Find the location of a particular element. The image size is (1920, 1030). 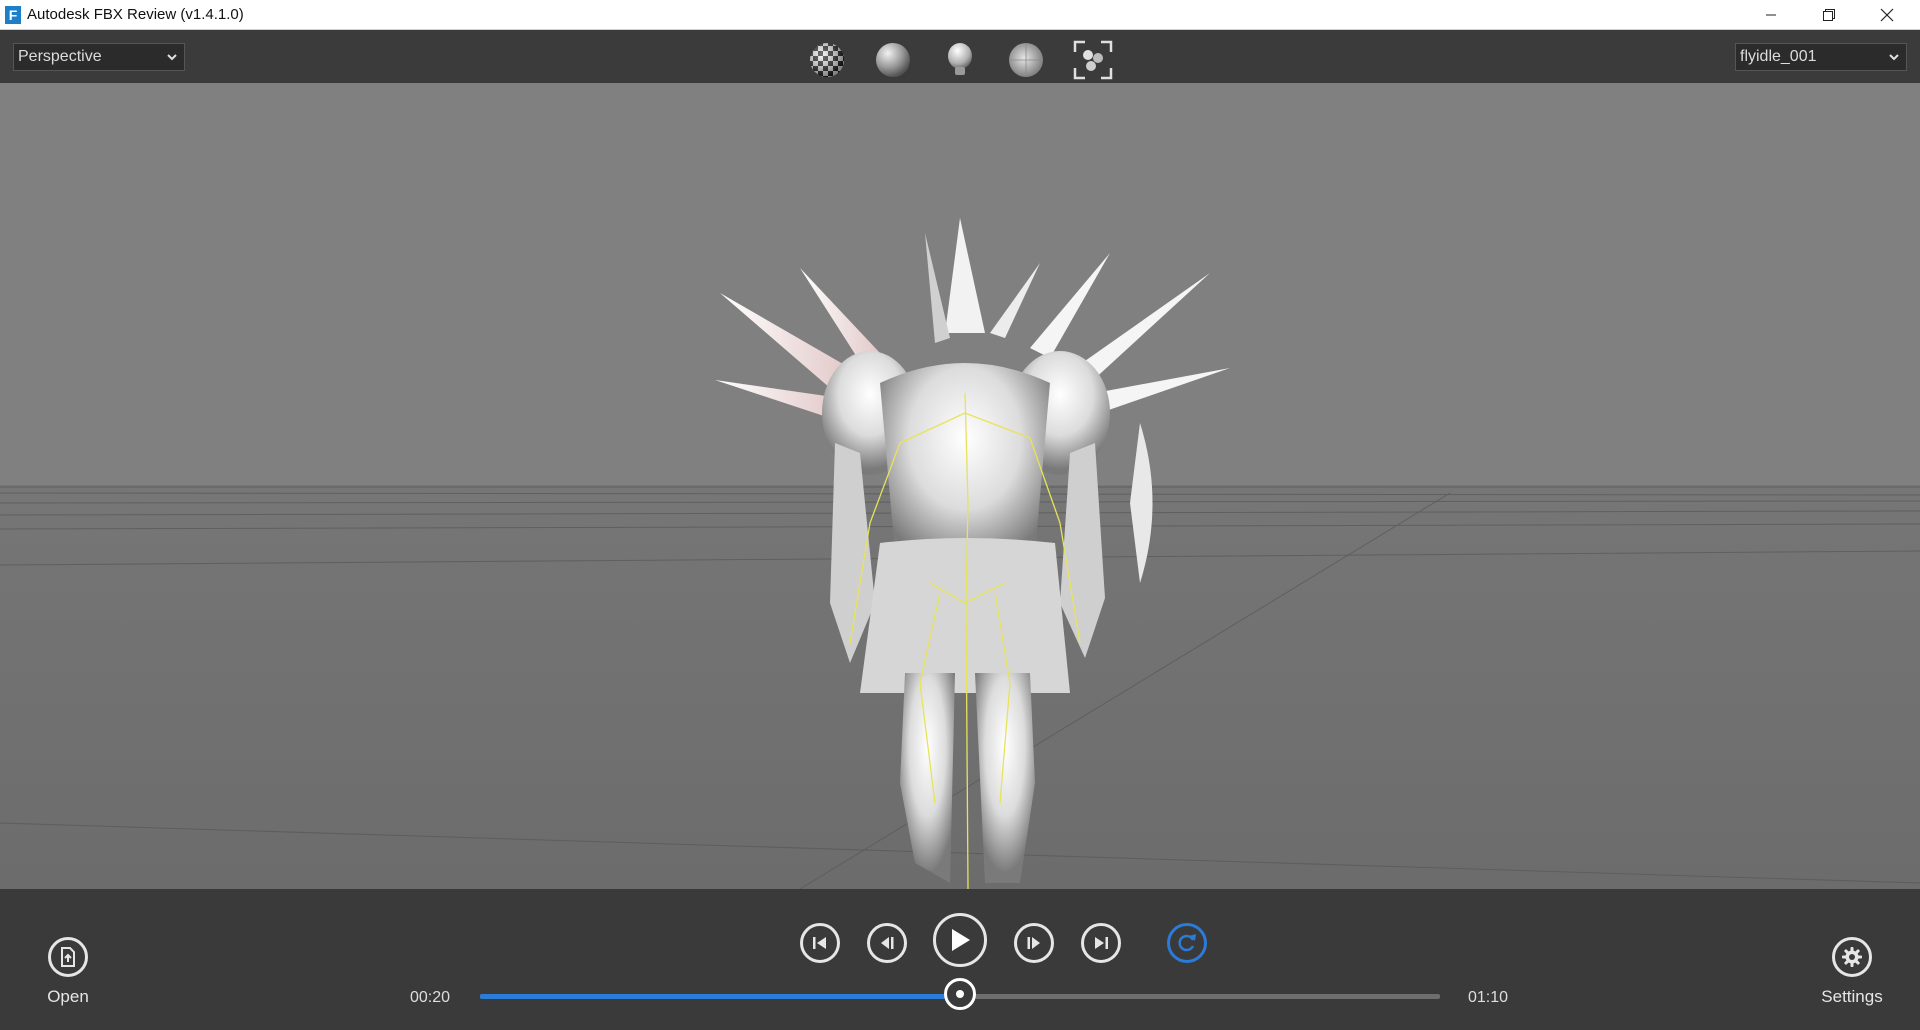

title-bar: F Autodesk FBX Review (v1.4.1.0) is located at coordinates (960, 15).